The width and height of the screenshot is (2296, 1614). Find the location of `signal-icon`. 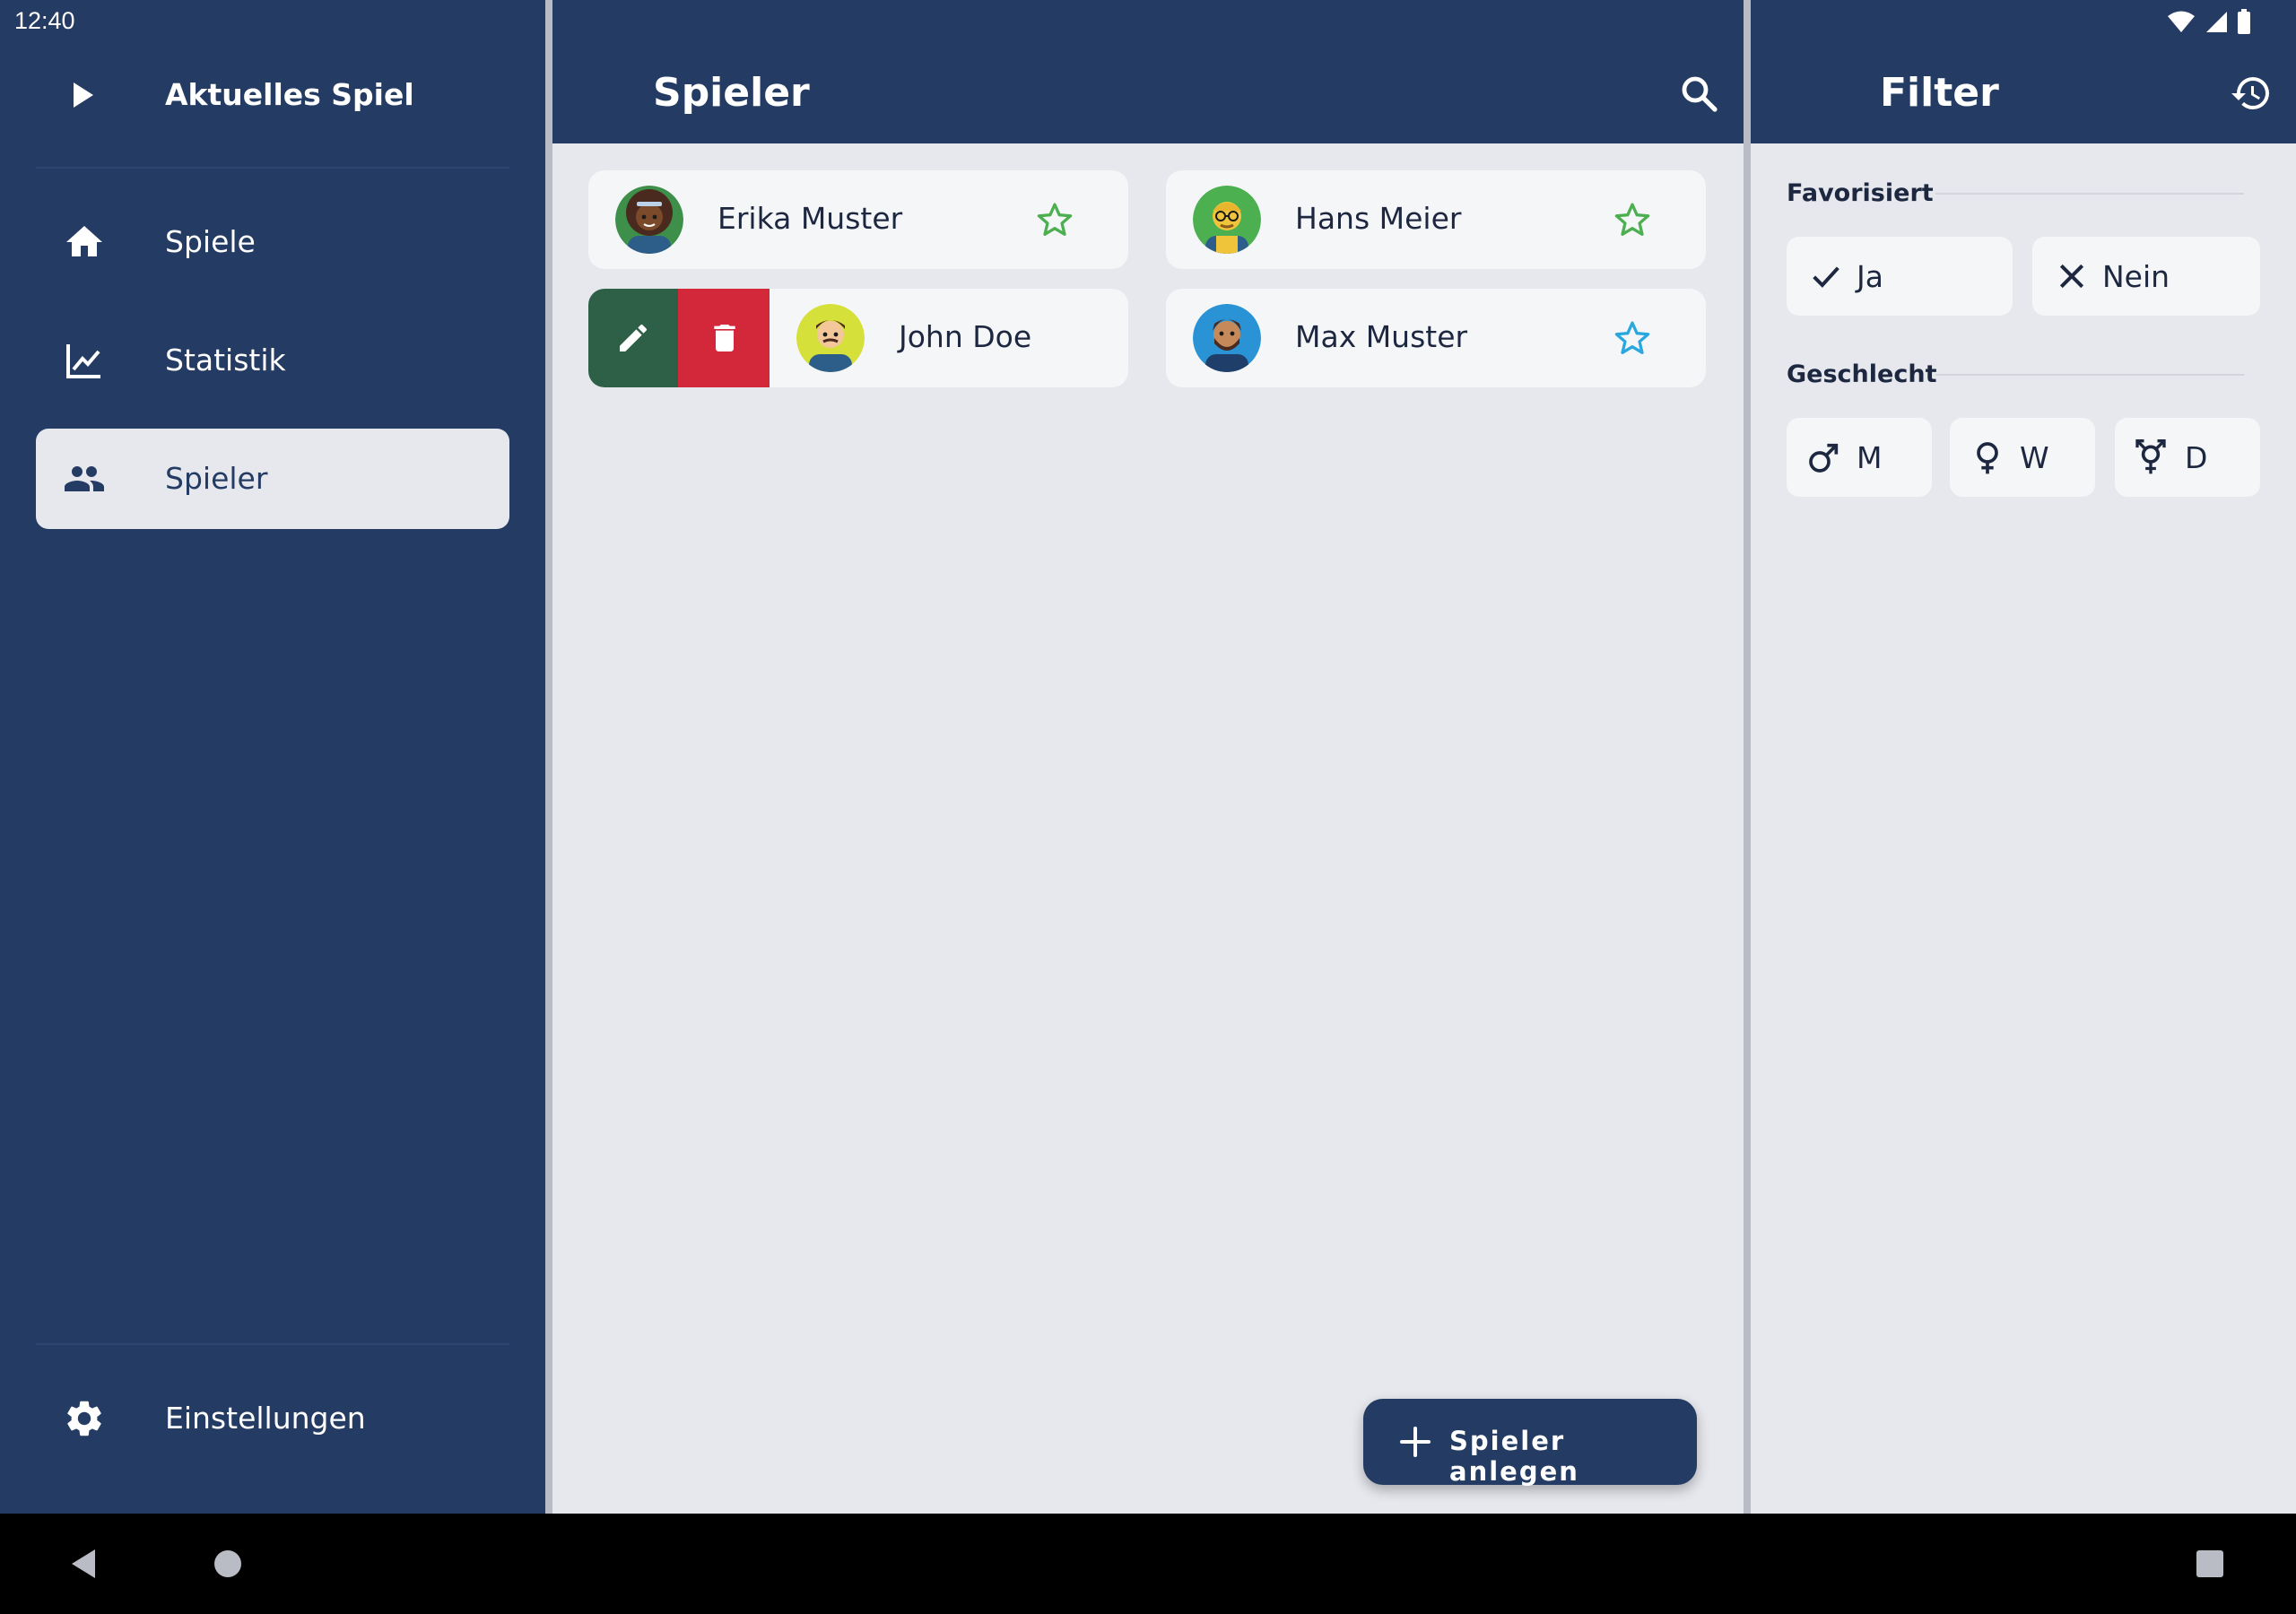

signal-icon is located at coordinates (2216, 22).